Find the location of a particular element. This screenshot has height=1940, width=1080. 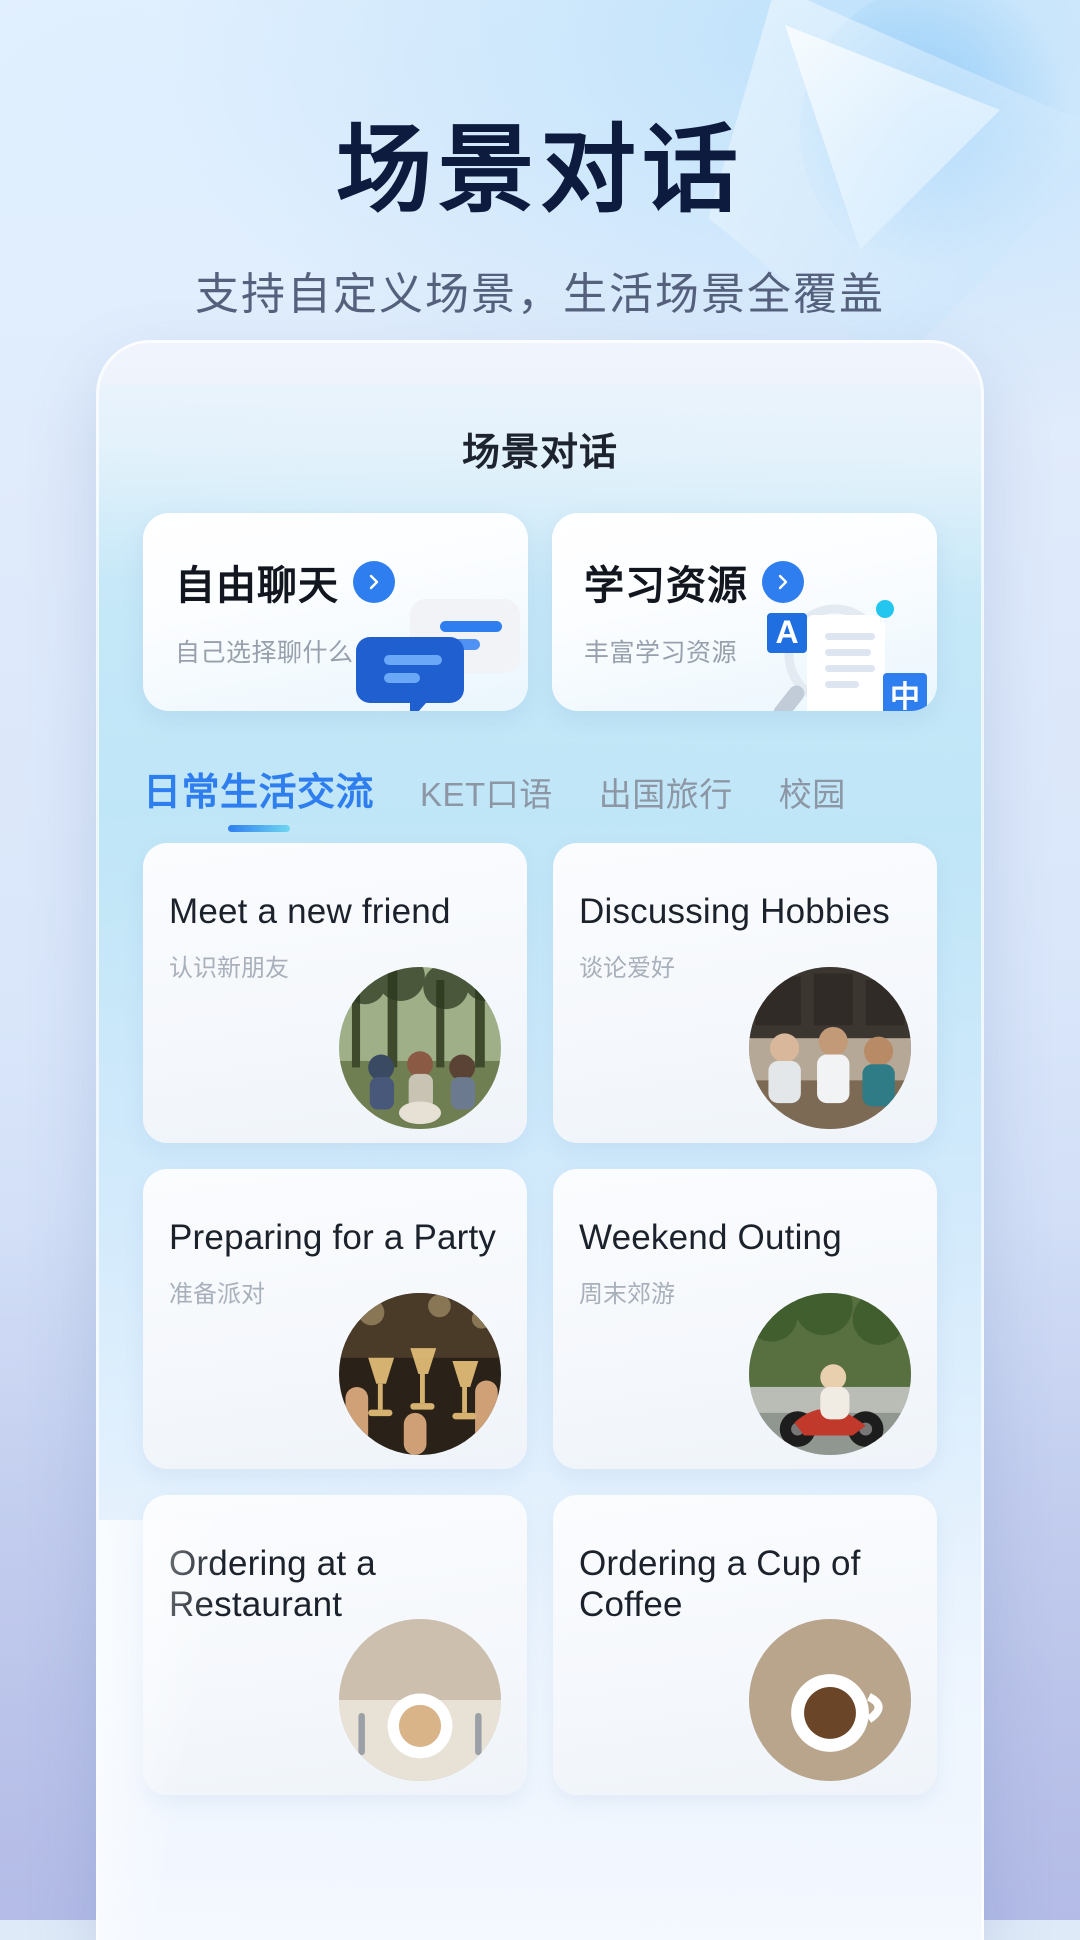

page-subtitle: 支持自定义场景，生活场景全覆盖 is located at coordinates (540, 294).